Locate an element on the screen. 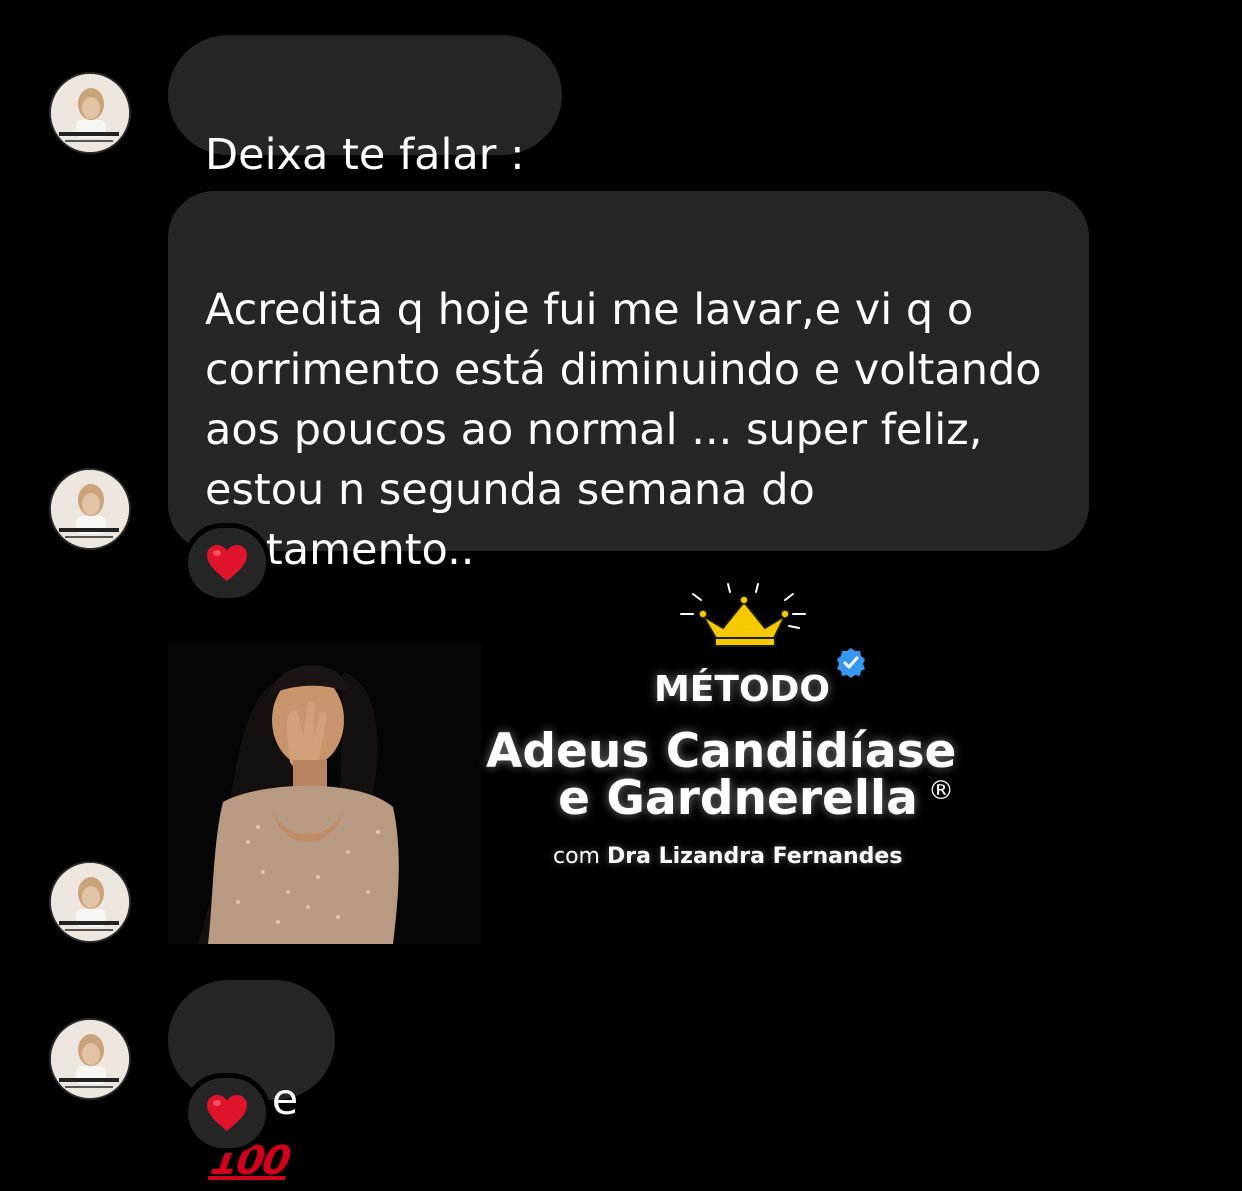 The height and width of the screenshot is (1191, 1242). promo-byline: com Dra Lizandra Fernandes is located at coordinates (753, 857).